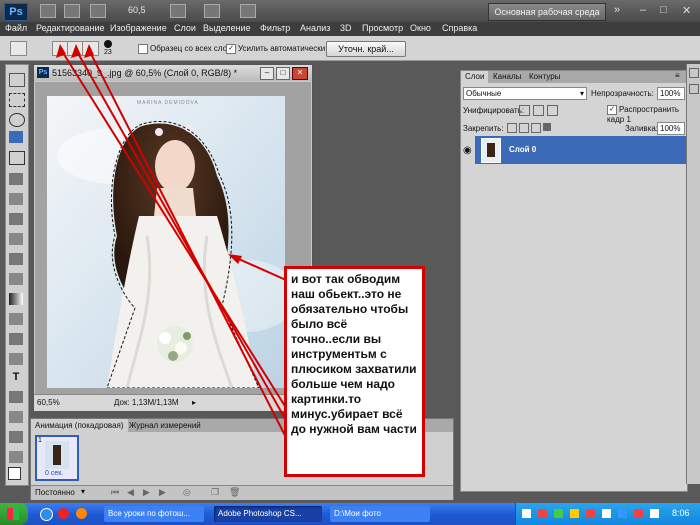 The height and width of the screenshot is (525, 700). Describe the element at coordinates (380, 514) in the screenshot. I see `task-explorer: D:\Мои фото` at that location.